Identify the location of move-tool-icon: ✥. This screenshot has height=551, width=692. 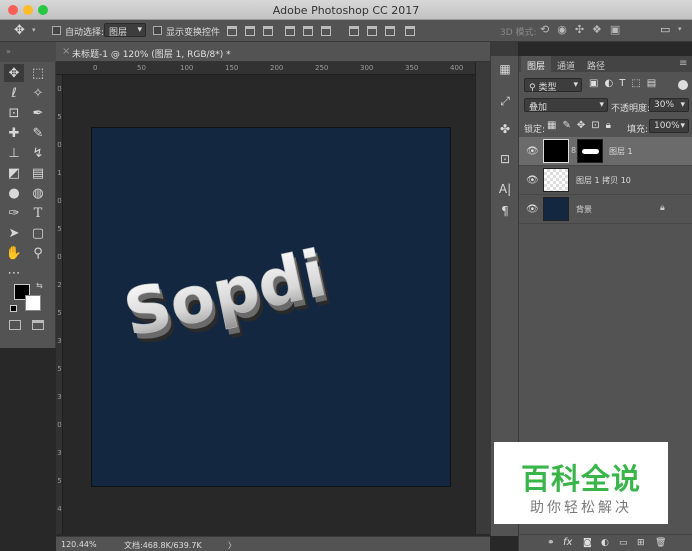
(14, 73).